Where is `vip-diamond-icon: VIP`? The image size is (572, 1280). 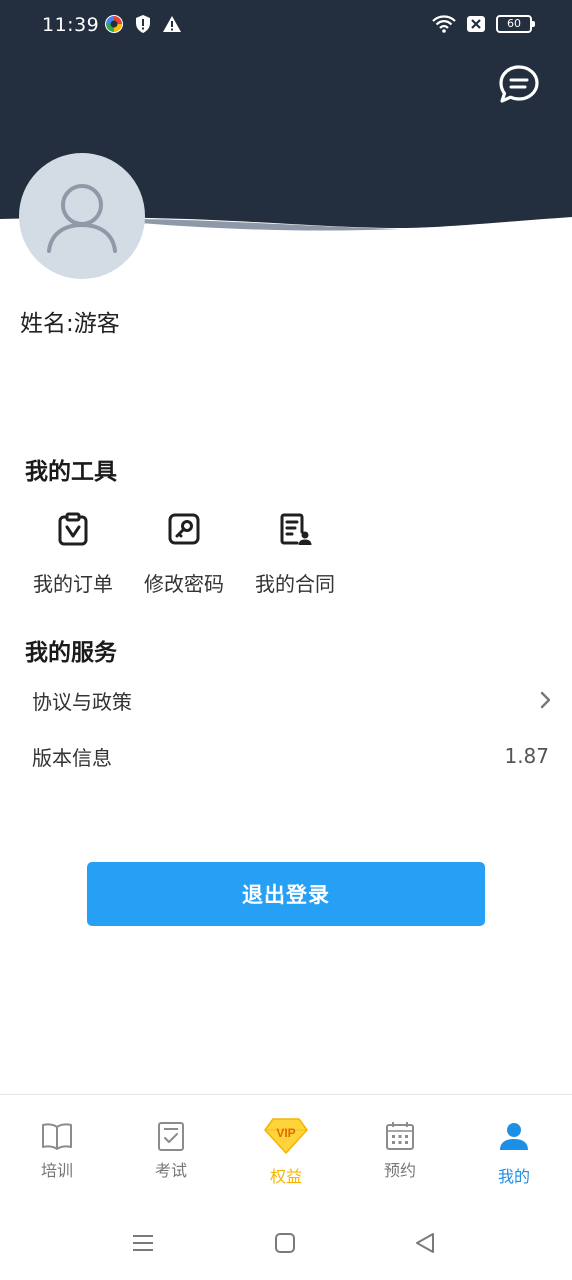 vip-diamond-icon: VIP is located at coordinates (286, 1136).